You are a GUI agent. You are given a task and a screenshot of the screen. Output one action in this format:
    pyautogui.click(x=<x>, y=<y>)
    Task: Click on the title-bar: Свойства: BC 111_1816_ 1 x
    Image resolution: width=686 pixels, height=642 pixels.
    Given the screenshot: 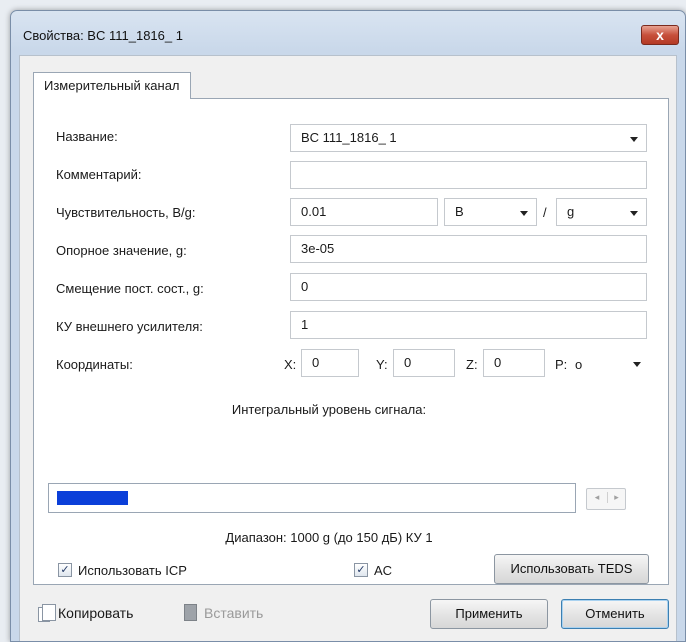 What is the action you would take?
    pyautogui.click(x=348, y=33)
    